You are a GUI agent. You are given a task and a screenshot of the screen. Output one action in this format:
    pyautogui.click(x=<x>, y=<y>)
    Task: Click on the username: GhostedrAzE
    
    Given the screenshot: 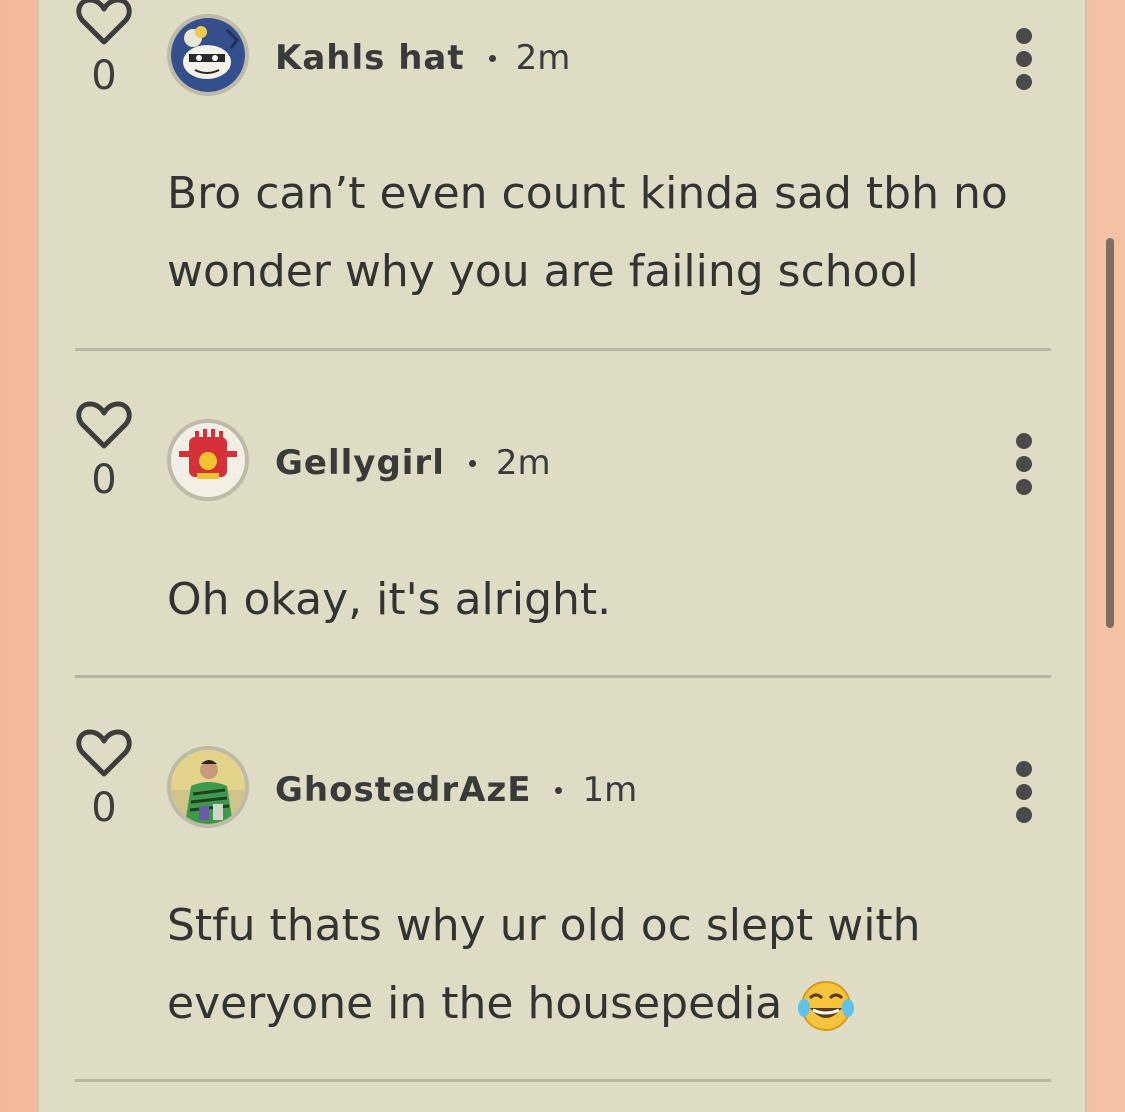 What is the action you would take?
    pyautogui.click(x=403, y=790)
    